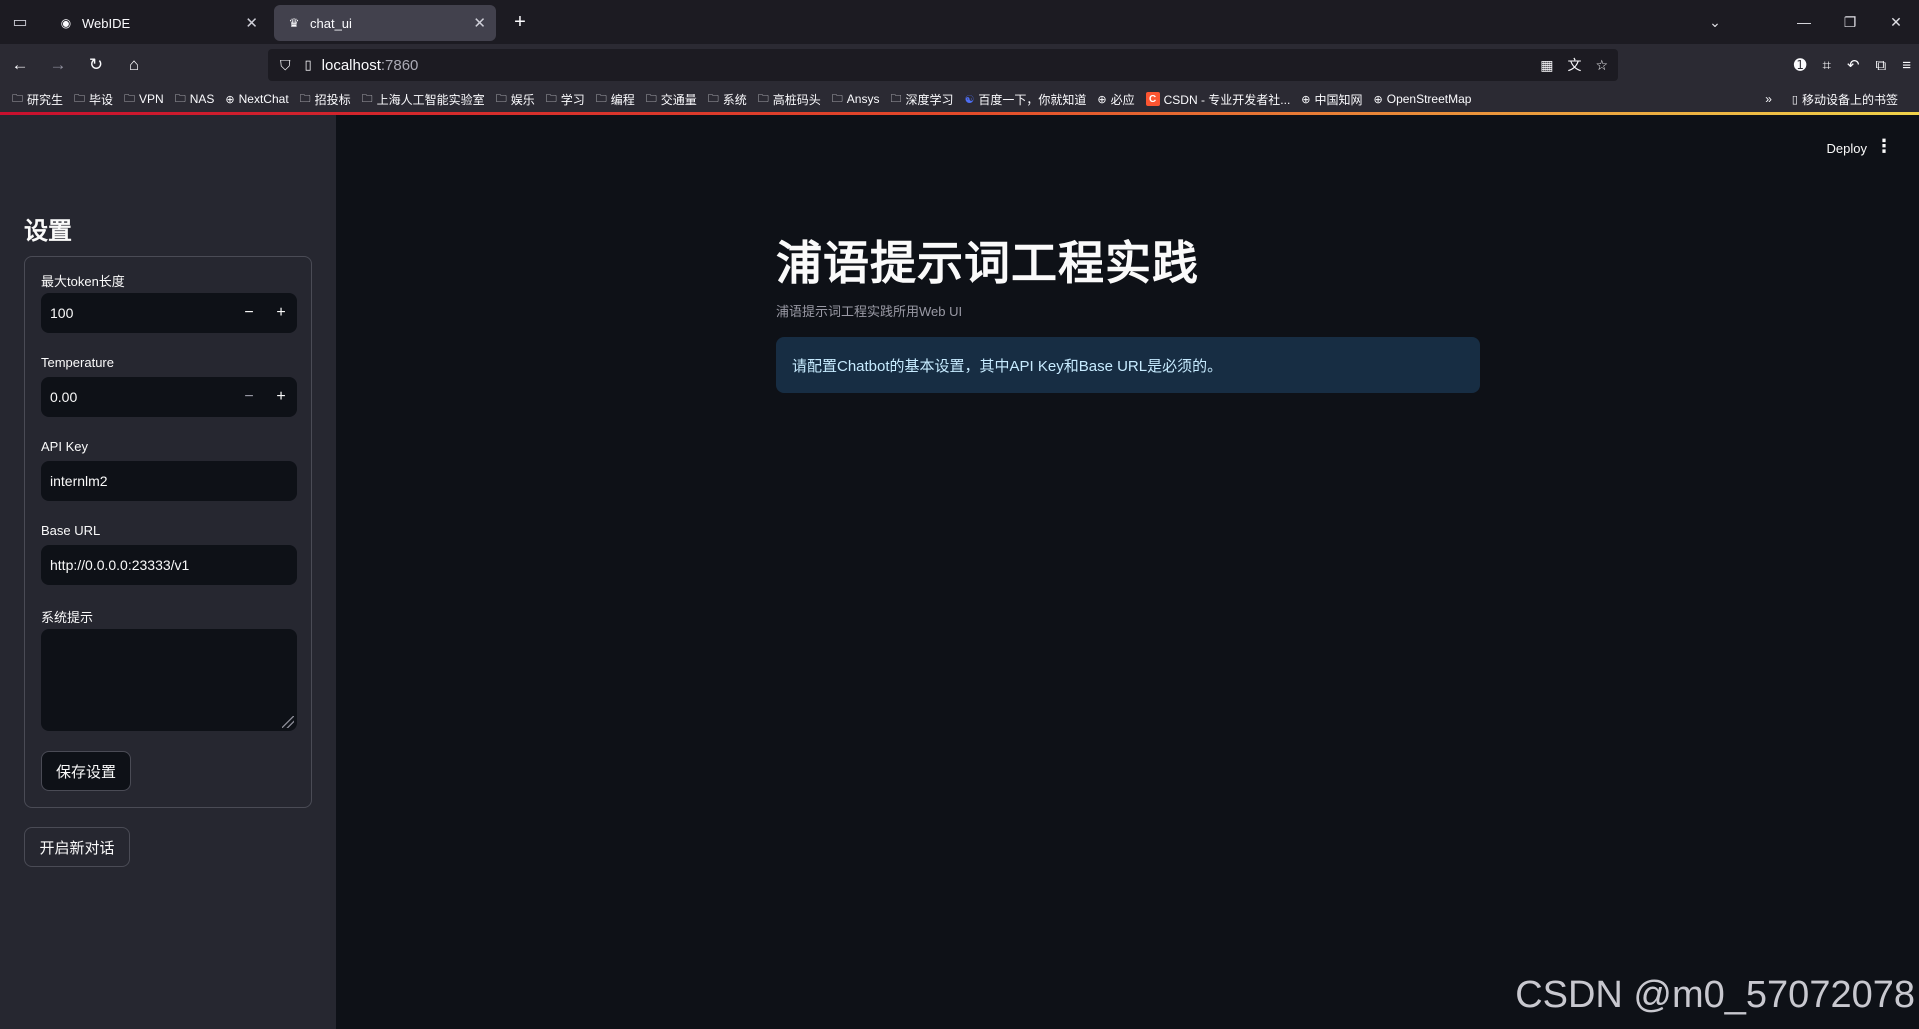 The image size is (1919, 1029). I want to click on bookmark-item: 🗀 招投标, so click(325, 99).